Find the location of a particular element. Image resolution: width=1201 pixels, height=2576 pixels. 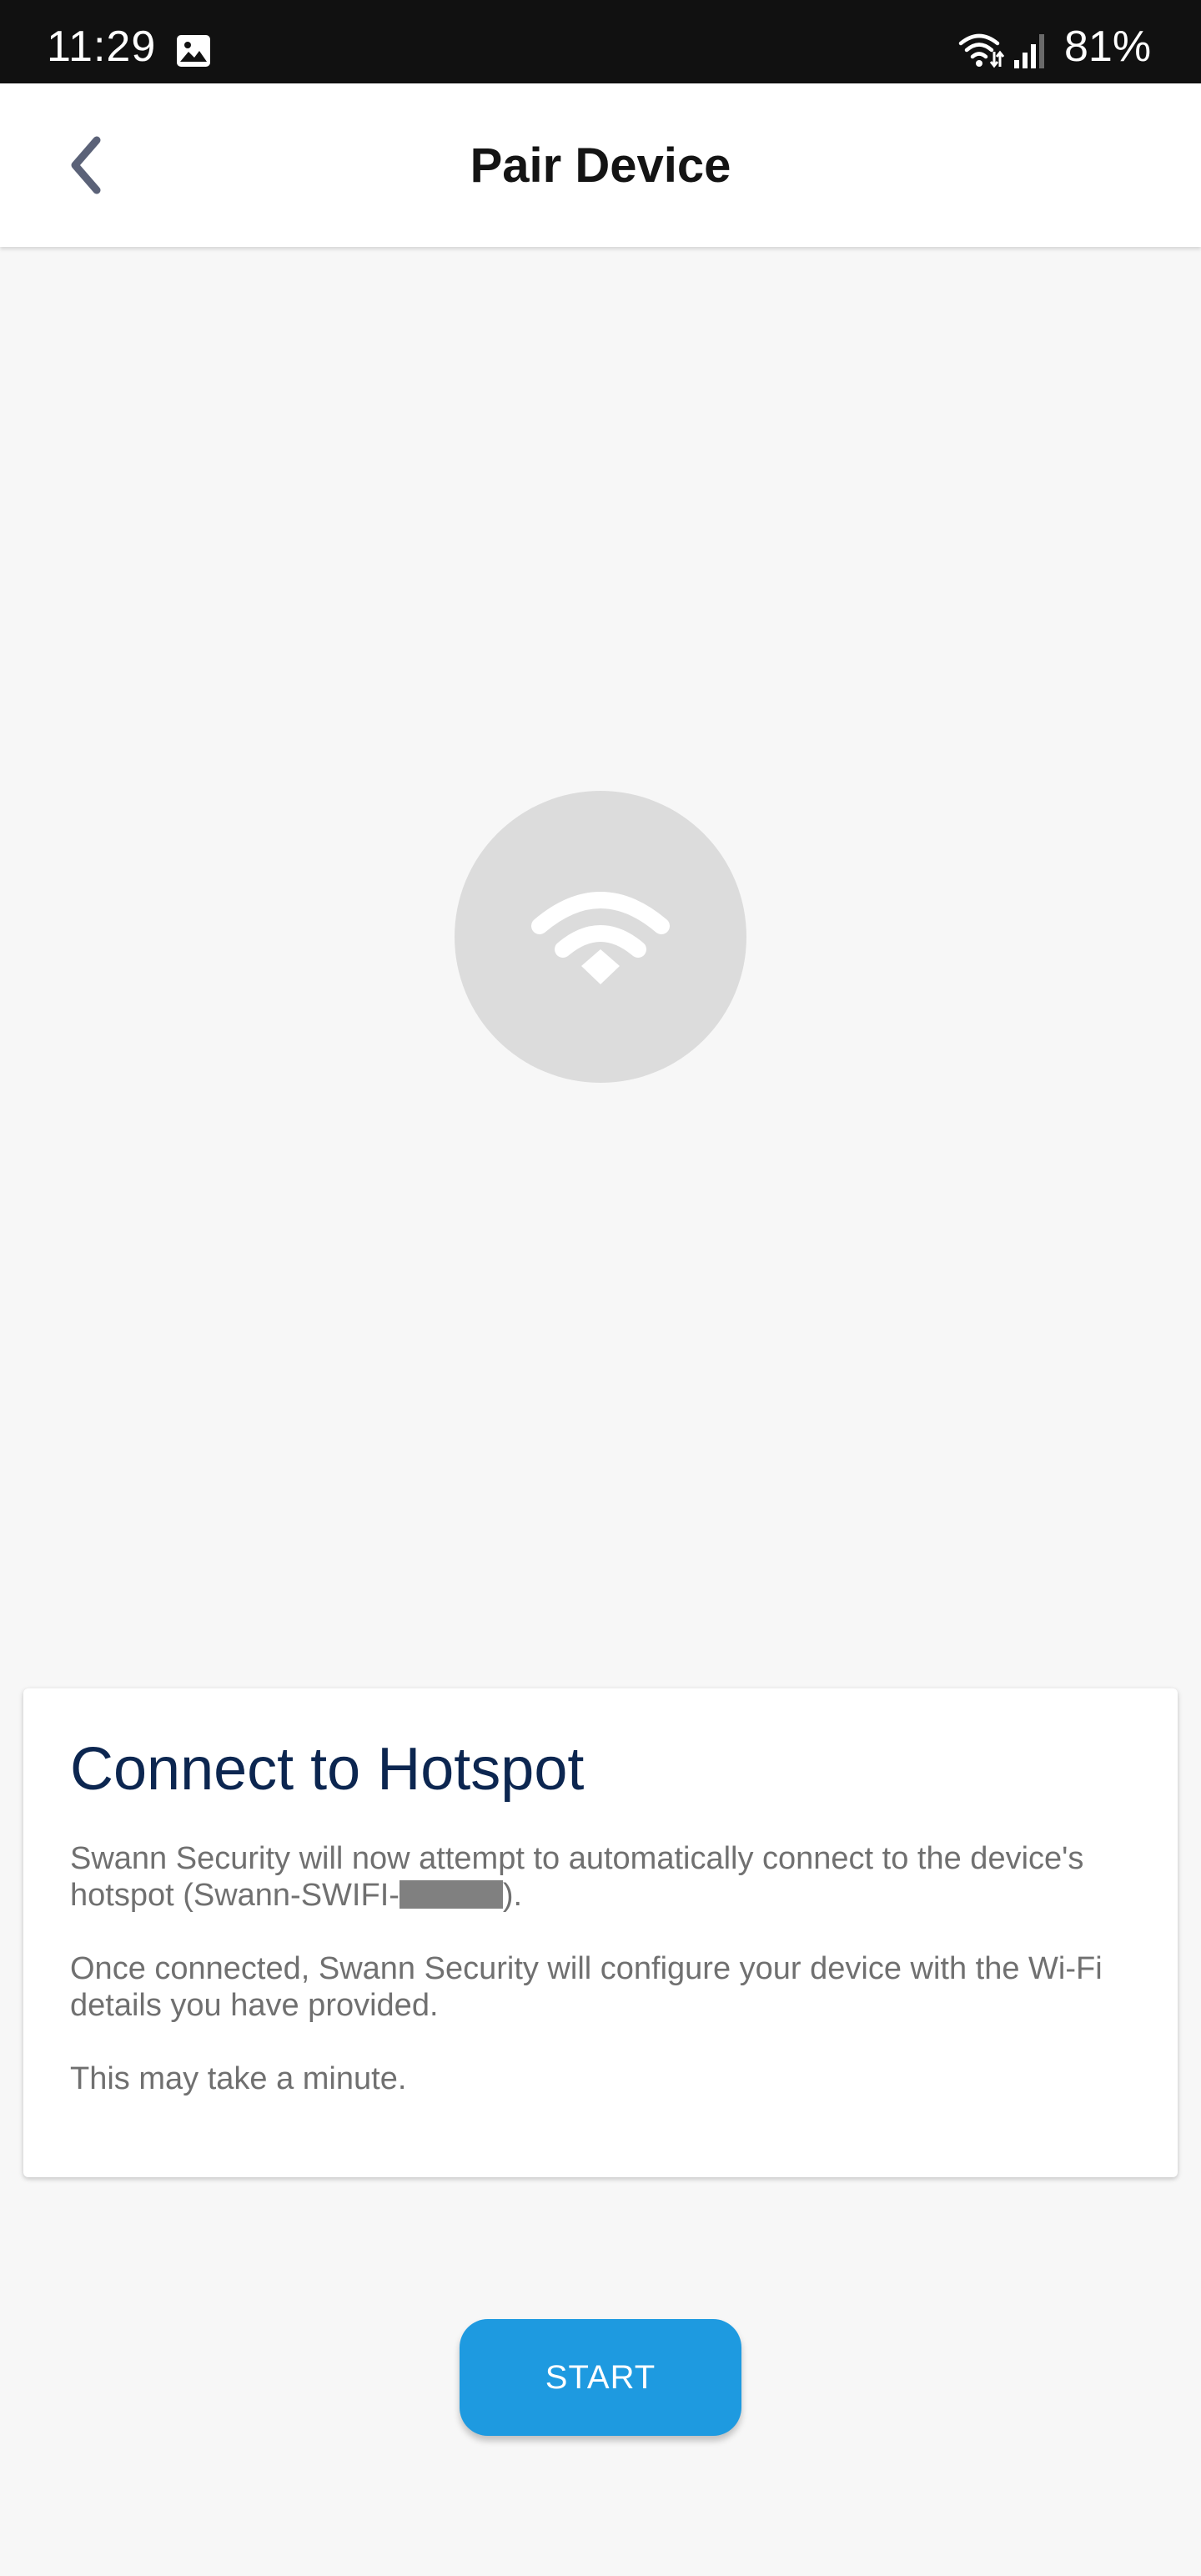

back-button is located at coordinates (87, 165).